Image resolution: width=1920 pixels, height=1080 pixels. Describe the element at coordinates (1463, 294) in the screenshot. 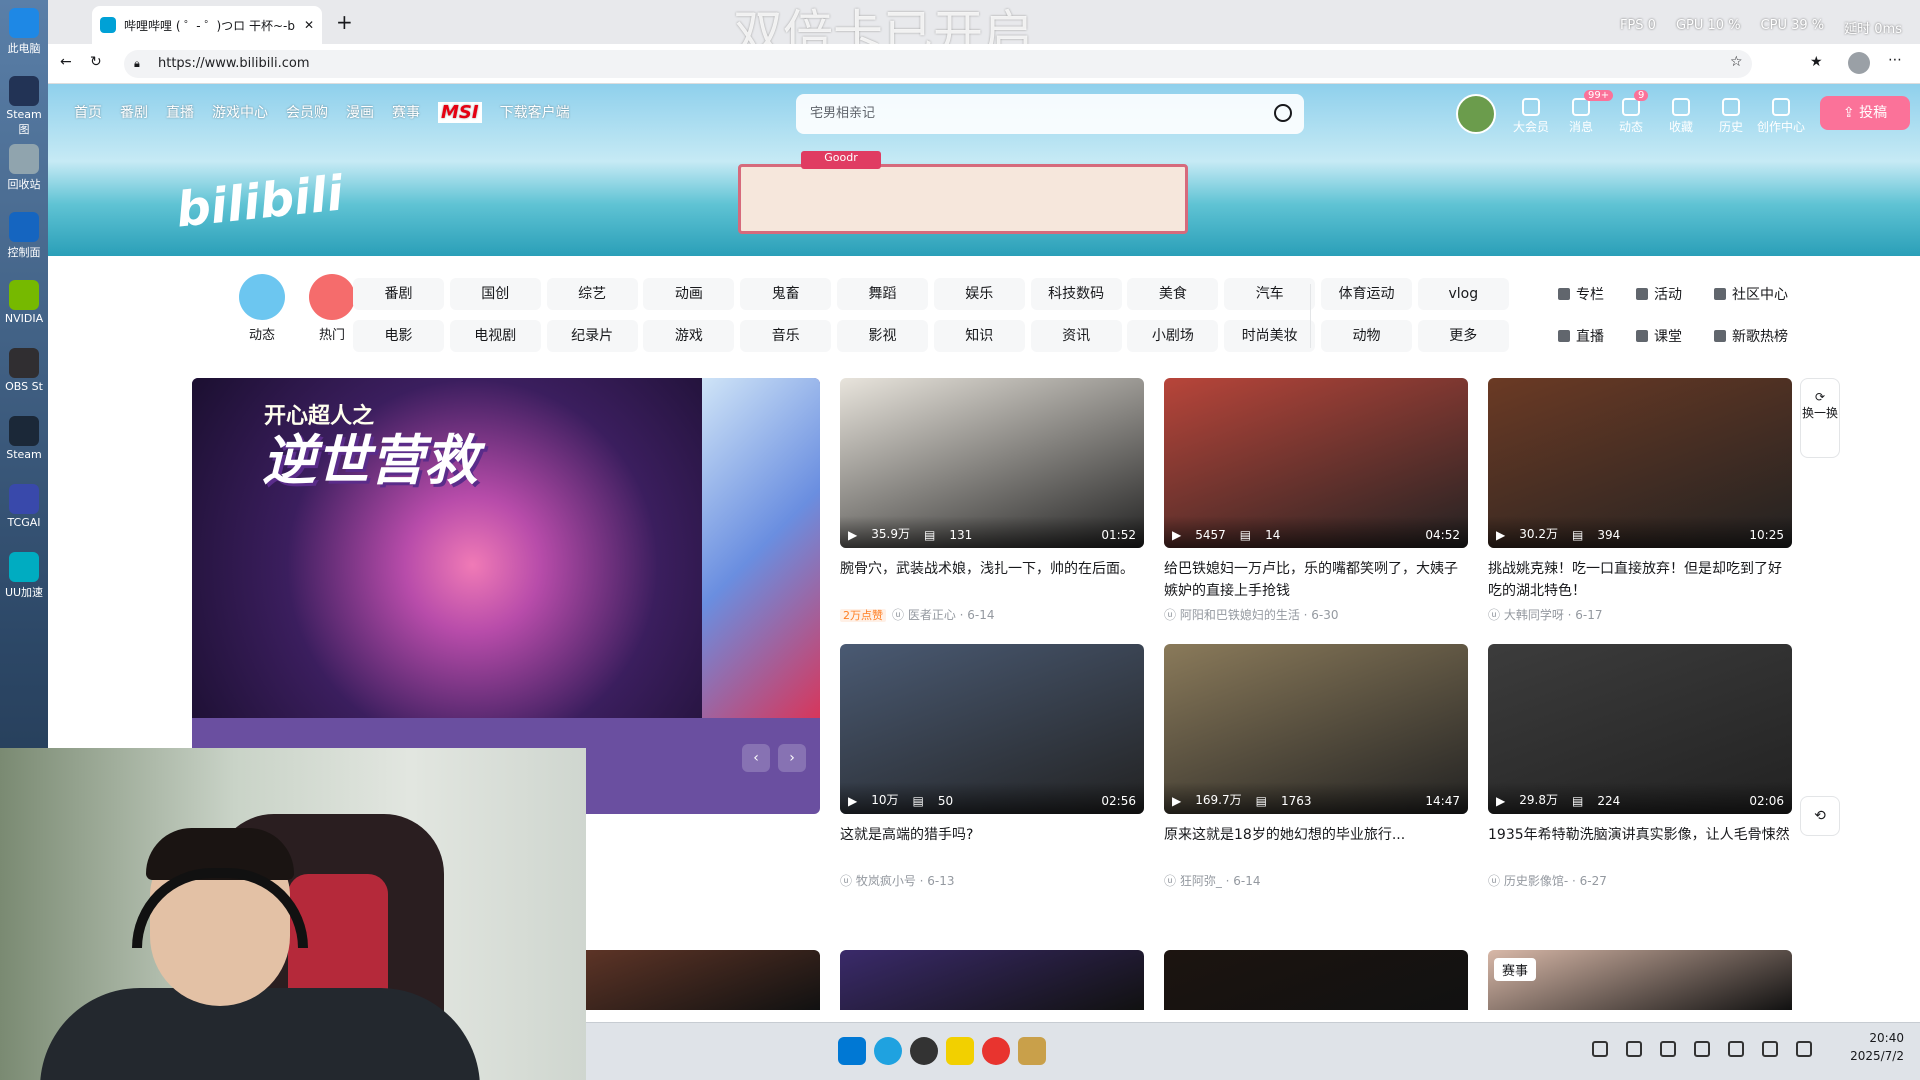

I see `channel-pill: vlog` at that location.